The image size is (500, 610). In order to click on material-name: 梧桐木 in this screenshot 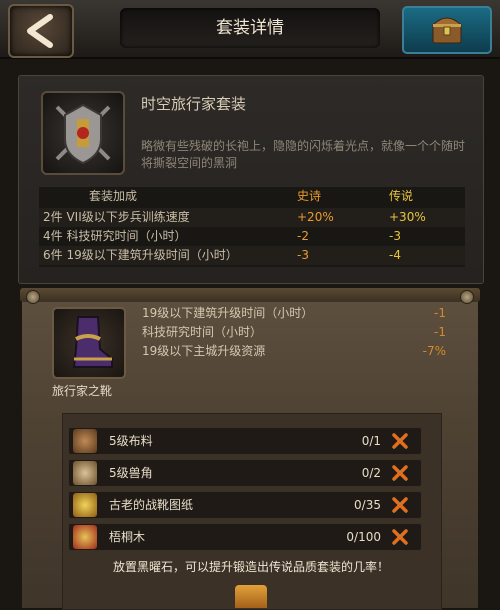, I will do `click(127, 537)`.